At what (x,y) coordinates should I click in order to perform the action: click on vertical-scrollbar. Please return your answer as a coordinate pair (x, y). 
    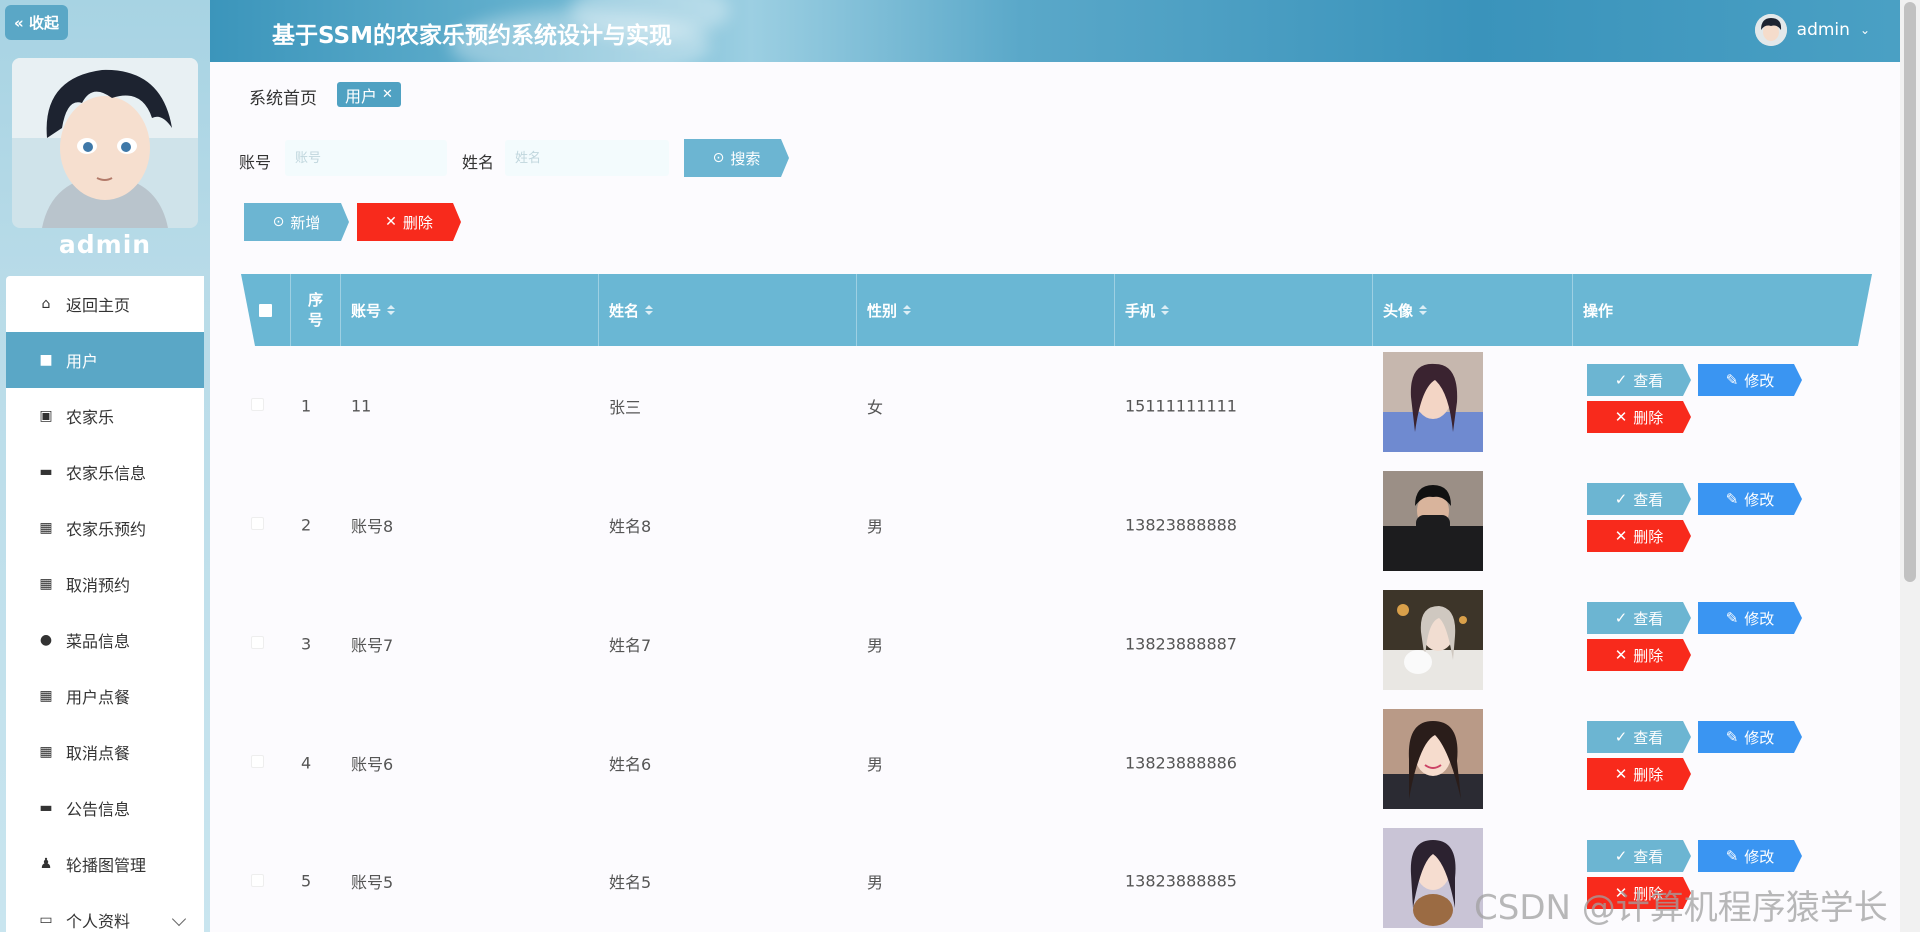
    Looking at the image, I should click on (1910, 466).